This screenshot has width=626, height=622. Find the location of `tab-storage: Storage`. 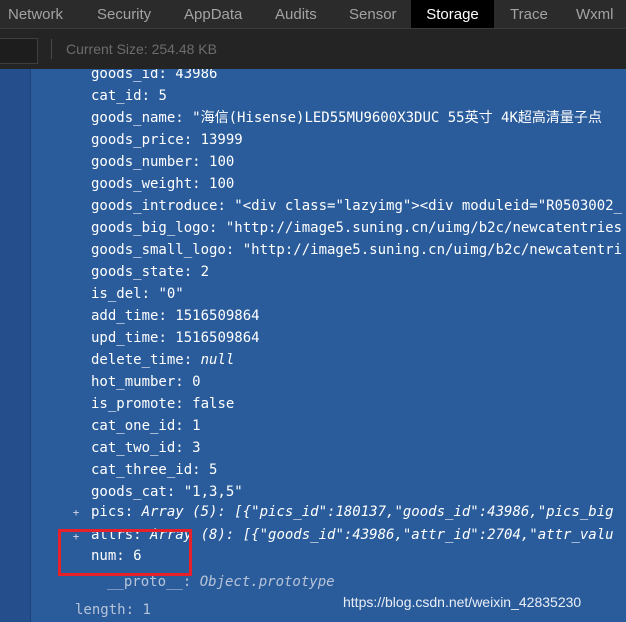

tab-storage: Storage is located at coordinates (452, 14).